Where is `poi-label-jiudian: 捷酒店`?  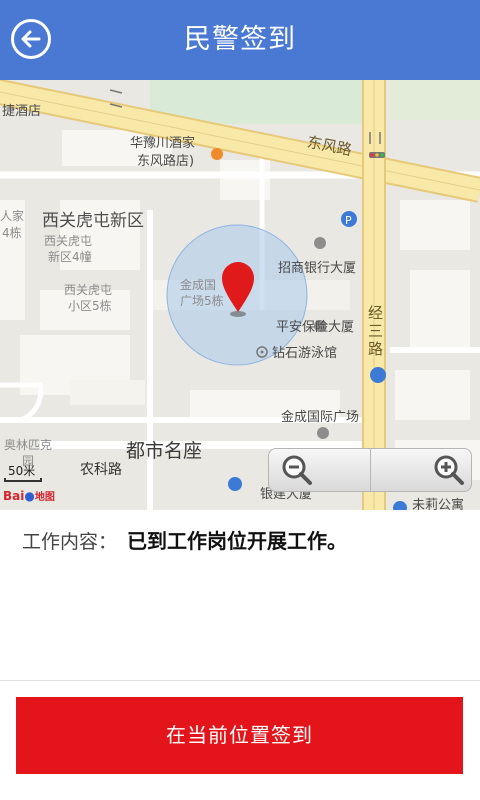
poi-label-jiudian: 捷酒店 is located at coordinates (22, 111).